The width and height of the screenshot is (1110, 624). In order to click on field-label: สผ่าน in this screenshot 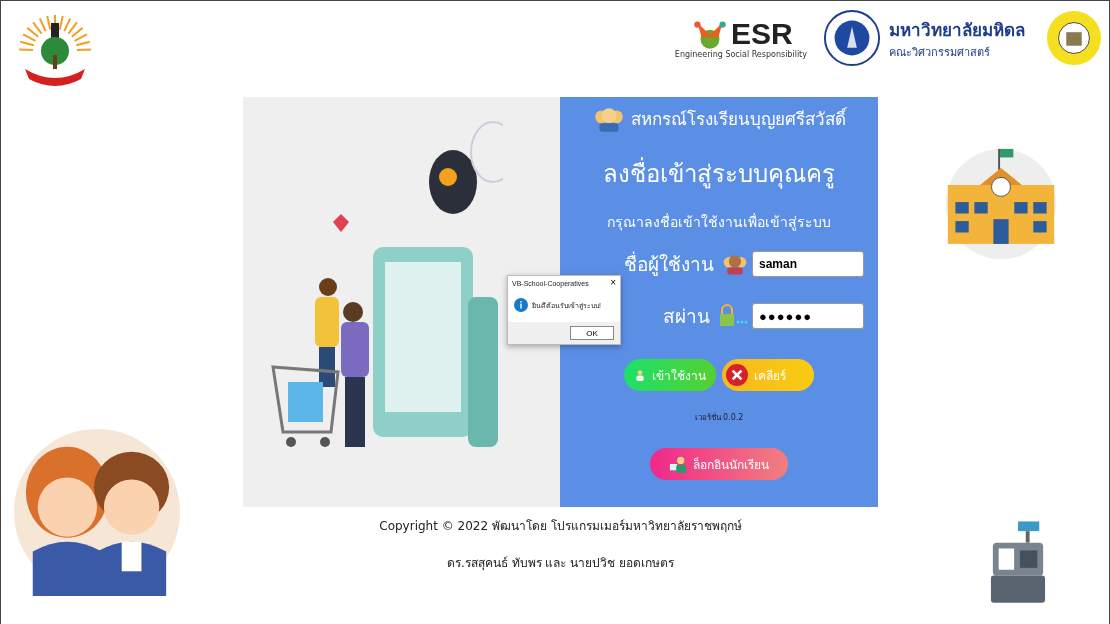, I will do `click(686, 316)`.